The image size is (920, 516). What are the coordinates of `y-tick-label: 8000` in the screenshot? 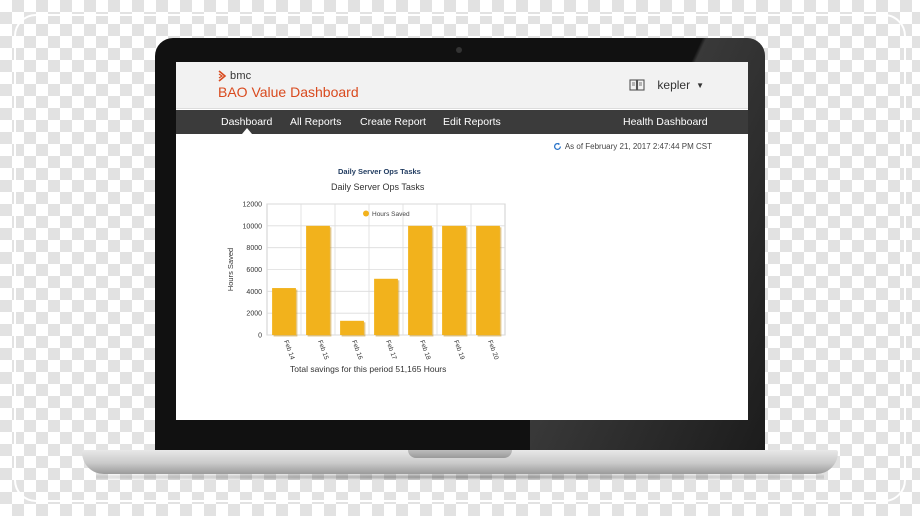 It's located at (254, 248).